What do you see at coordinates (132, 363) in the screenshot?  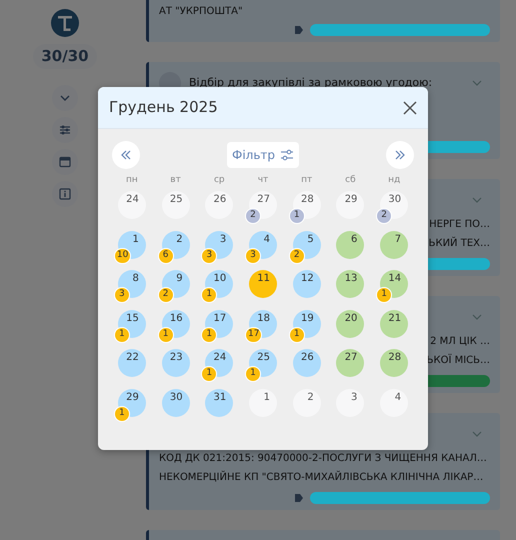 I see `day-cell: 22` at bounding box center [132, 363].